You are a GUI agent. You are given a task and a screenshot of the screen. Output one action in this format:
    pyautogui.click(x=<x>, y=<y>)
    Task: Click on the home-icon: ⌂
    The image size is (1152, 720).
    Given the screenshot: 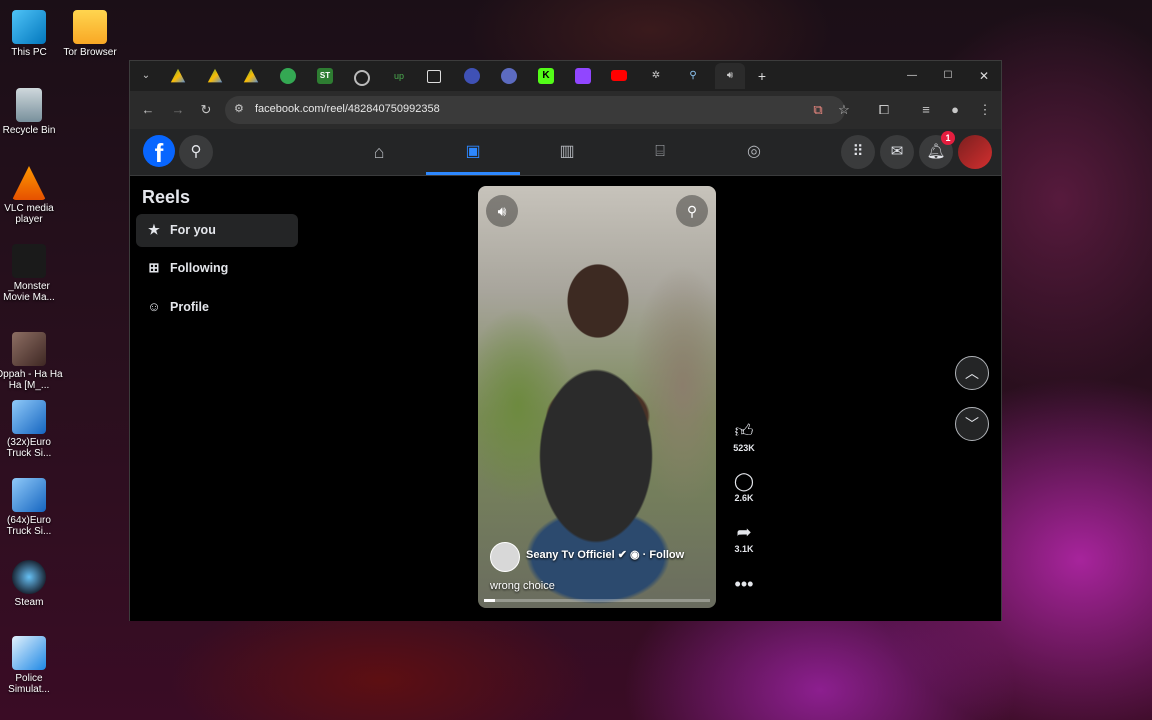 What is the action you would take?
    pyautogui.click(x=379, y=152)
    